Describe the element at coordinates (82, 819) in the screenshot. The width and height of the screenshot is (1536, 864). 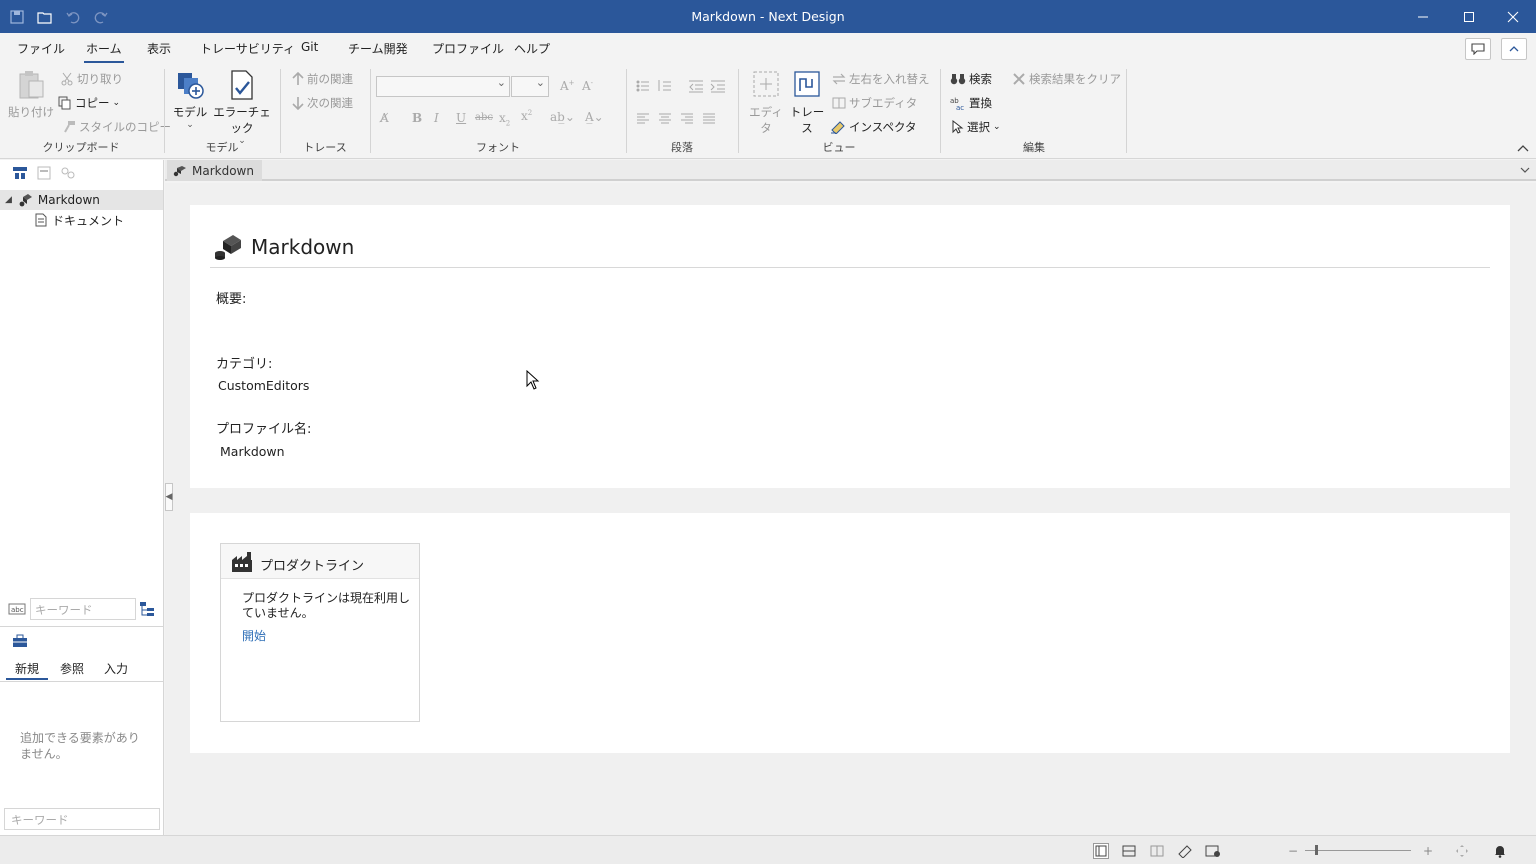
I see `element-search-input: キーワード` at that location.